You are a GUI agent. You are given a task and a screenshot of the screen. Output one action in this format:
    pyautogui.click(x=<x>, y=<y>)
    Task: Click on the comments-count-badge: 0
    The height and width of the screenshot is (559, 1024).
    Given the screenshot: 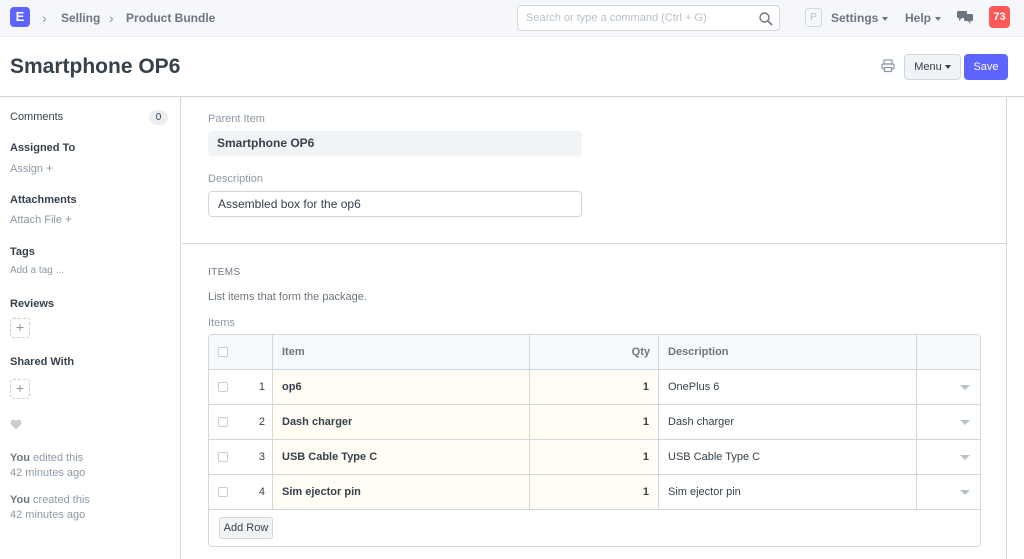 What is the action you would take?
    pyautogui.click(x=158, y=117)
    